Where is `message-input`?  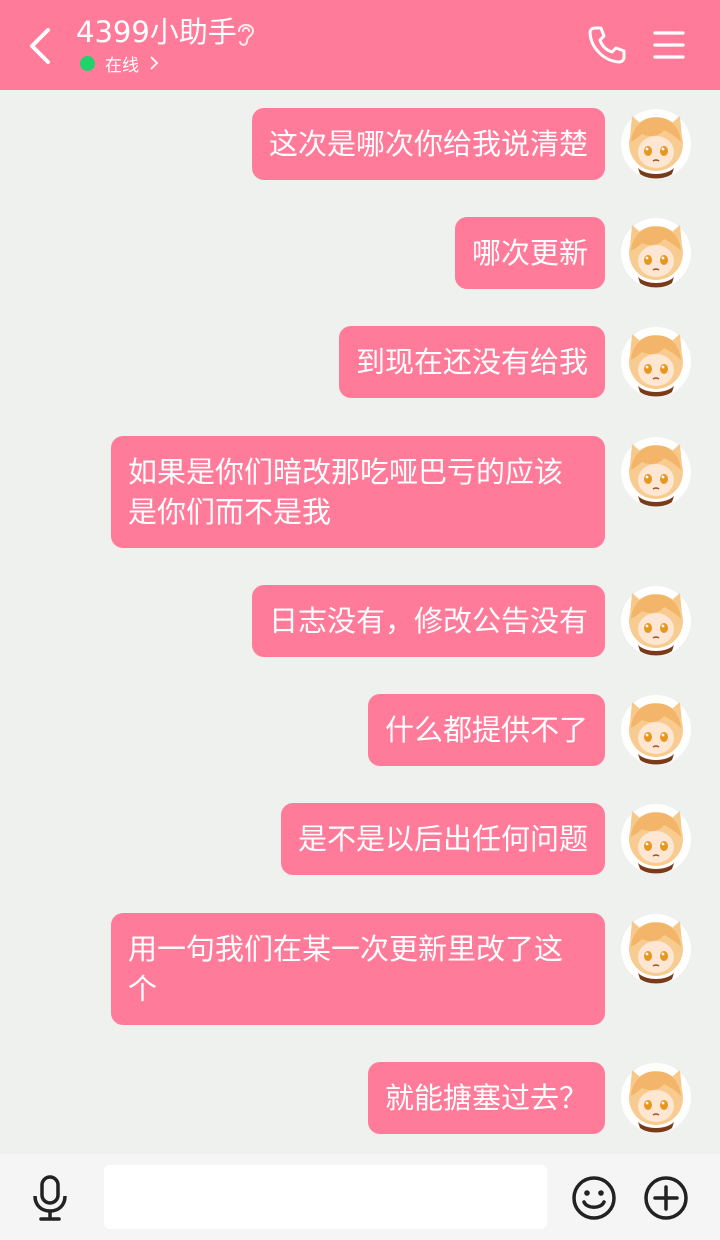
message-input is located at coordinates (325, 1197).